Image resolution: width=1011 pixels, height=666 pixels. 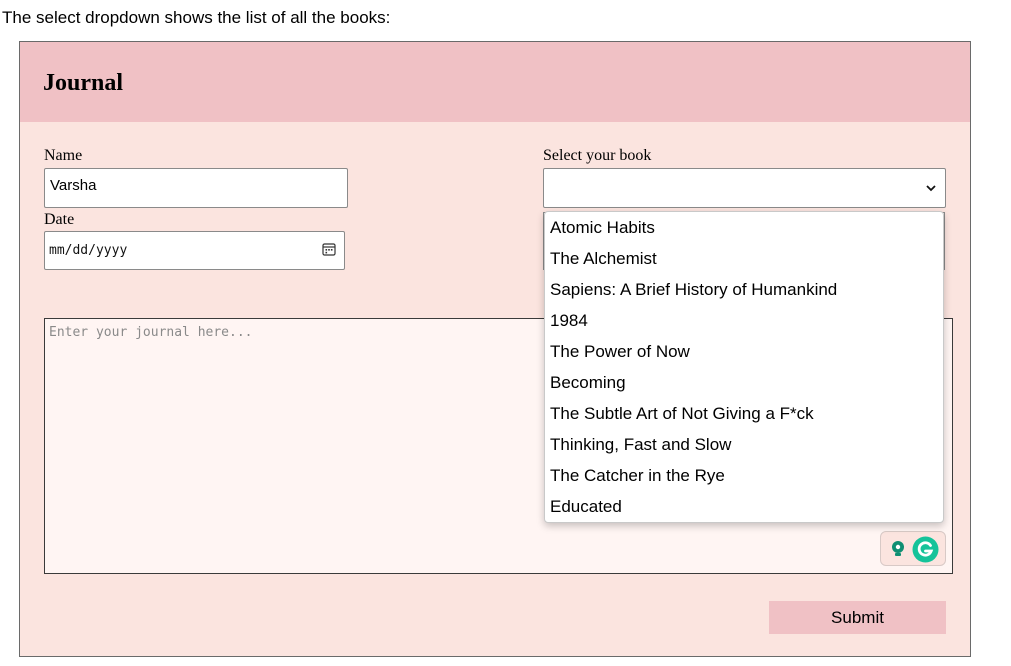 What do you see at coordinates (857, 617) in the screenshot?
I see `submit-button: Submit` at bounding box center [857, 617].